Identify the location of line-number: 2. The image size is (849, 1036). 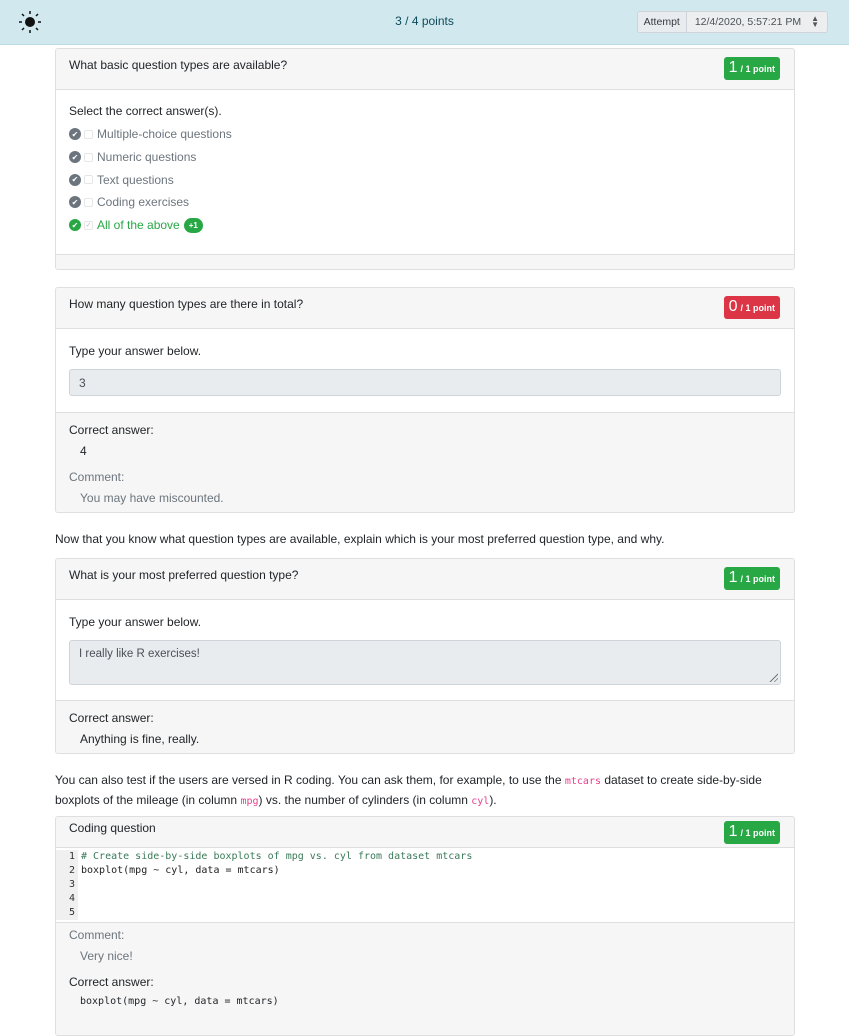
(67, 871).